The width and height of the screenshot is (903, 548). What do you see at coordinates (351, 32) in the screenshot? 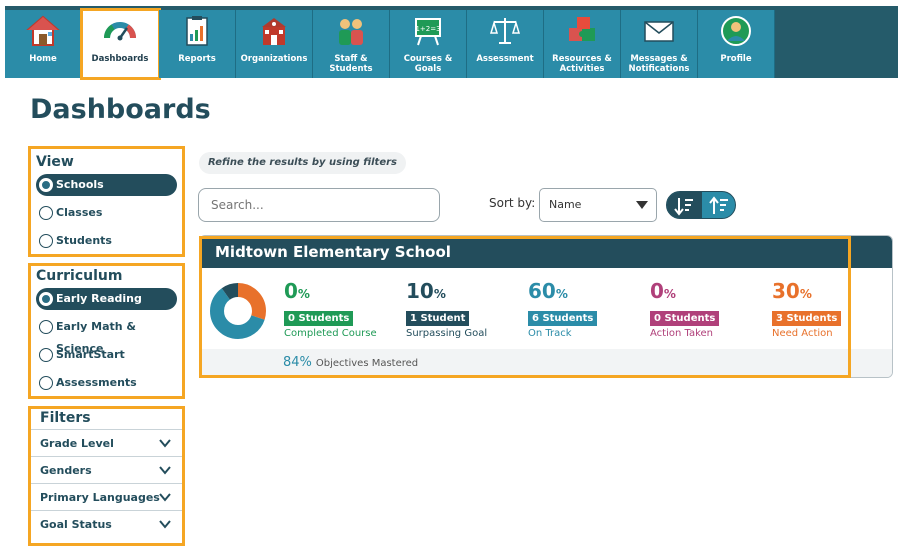
I see `people-icon` at bounding box center [351, 32].